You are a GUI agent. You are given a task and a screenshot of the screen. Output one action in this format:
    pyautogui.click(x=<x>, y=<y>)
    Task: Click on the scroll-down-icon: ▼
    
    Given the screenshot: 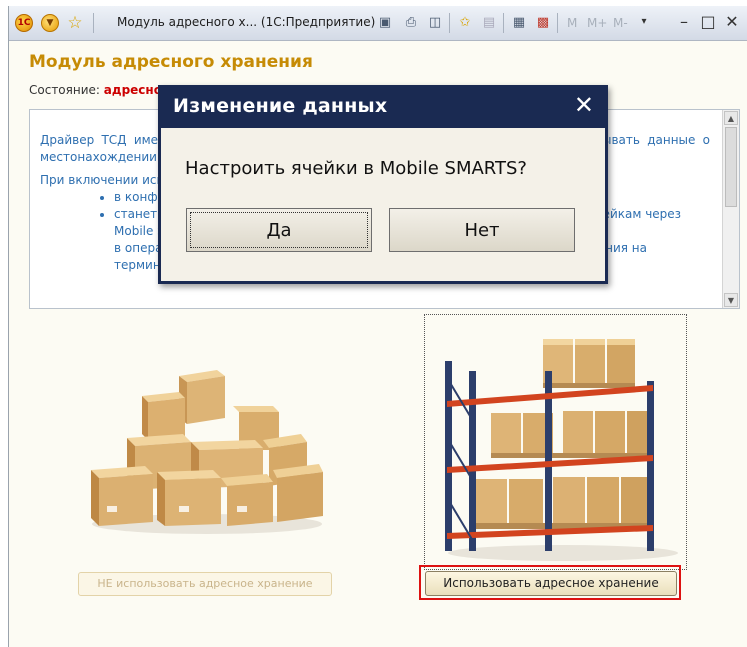 What is the action you would take?
    pyautogui.click(x=731, y=300)
    